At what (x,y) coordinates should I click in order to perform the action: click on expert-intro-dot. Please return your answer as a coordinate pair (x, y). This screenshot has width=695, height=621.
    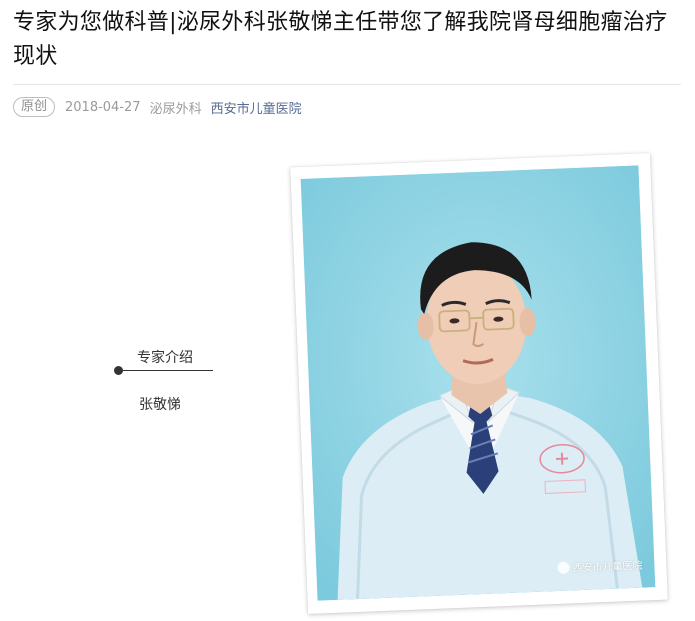
    Looking at the image, I should click on (118, 370).